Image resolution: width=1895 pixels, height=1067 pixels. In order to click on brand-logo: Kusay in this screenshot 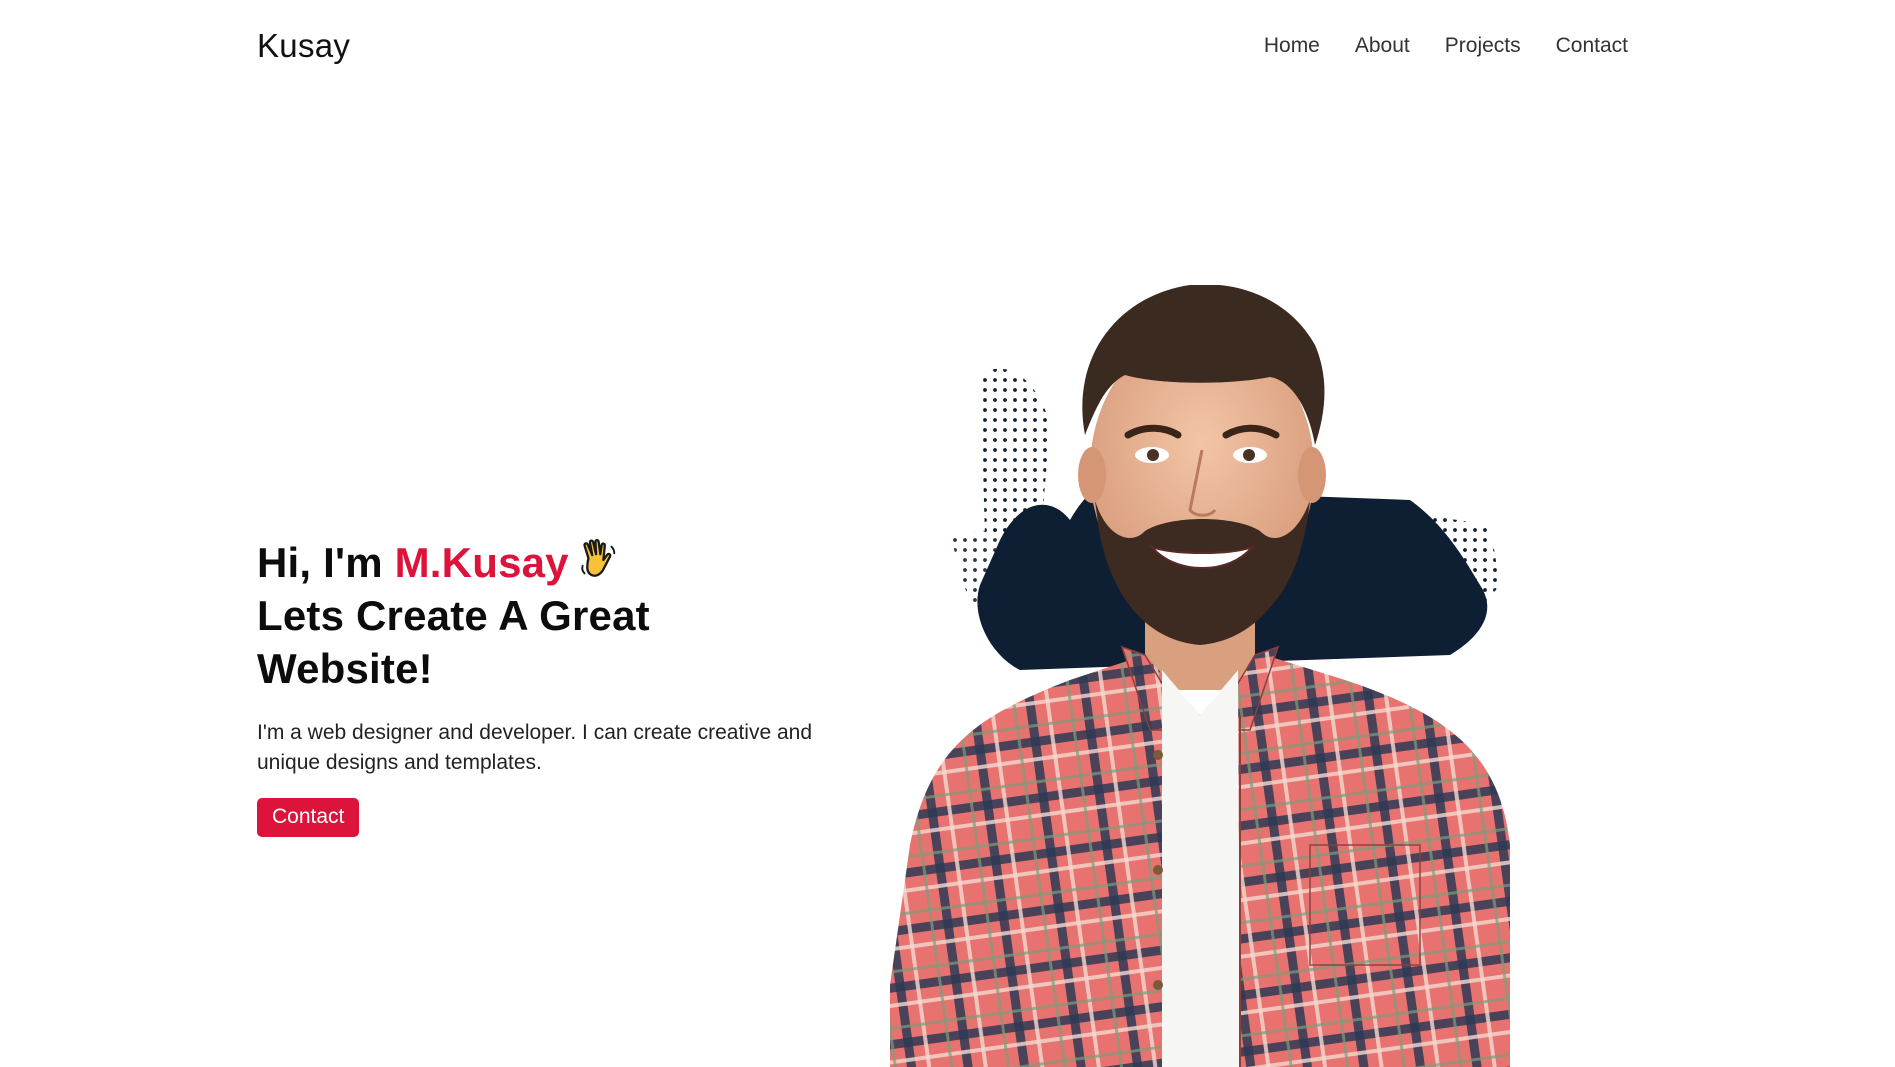, I will do `click(303, 46)`.